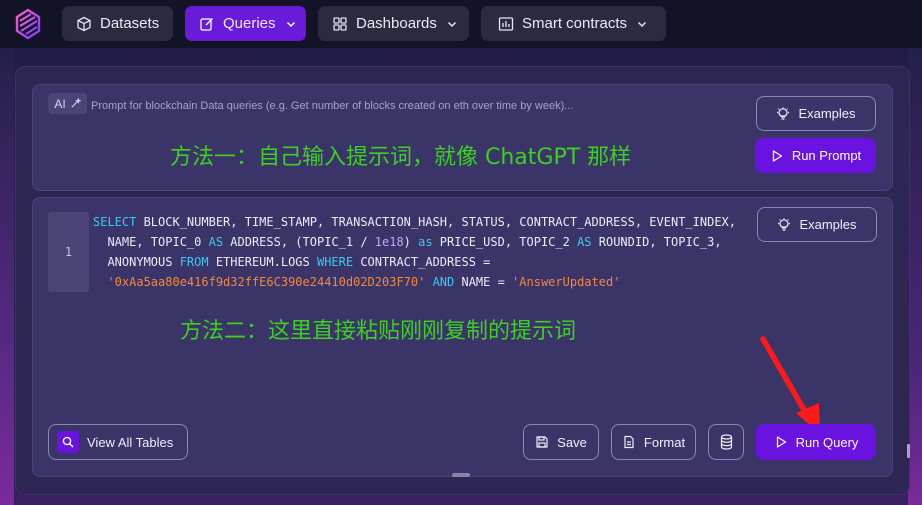 This screenshot has width=922, height=505. I want to click on run-prompt-label: Run Prompt, so click(826, 155).